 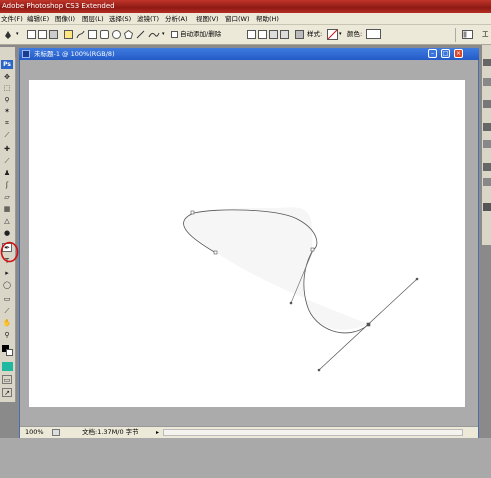 I want to click on panel-brushes-icon, so click(x=487, y=167).